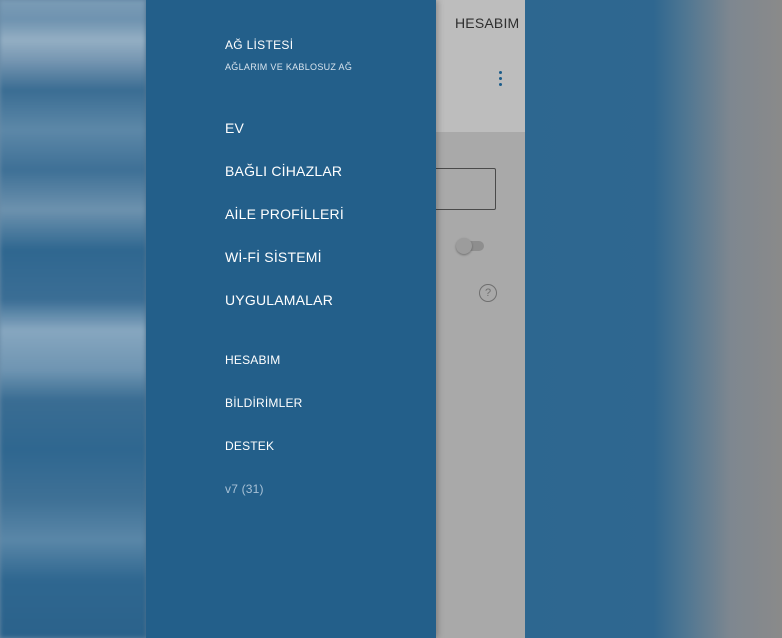 This screenshot has width=782, height=638. I want to click on nav-item-support: DESTEK, so click(264, 460).